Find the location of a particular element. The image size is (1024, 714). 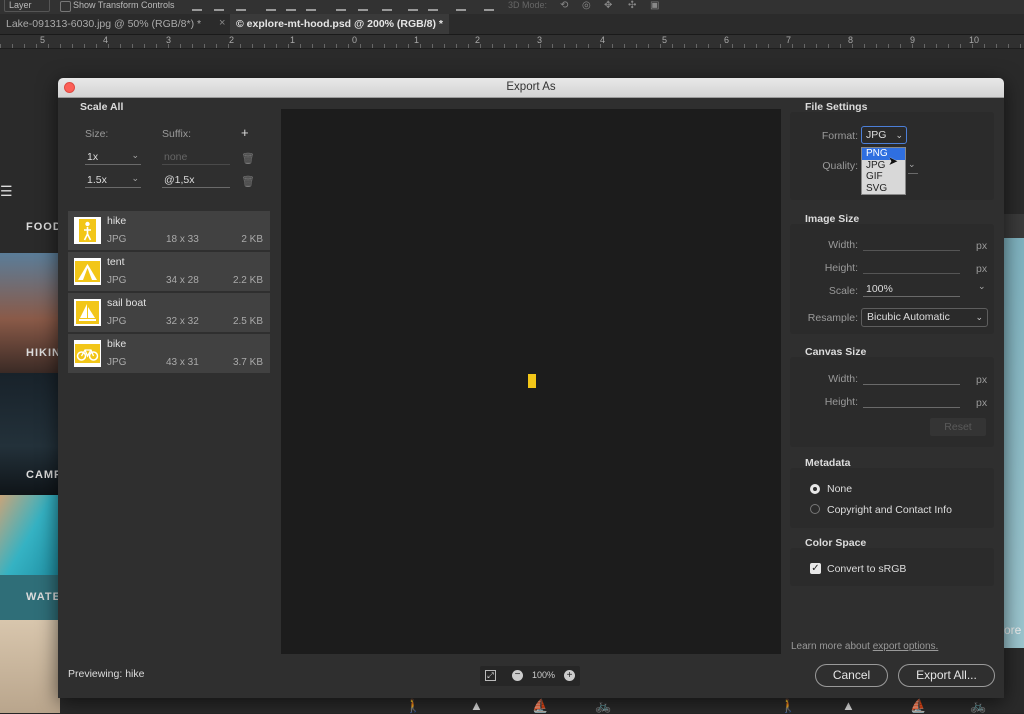

format-option-png: PNG is located at coordinates (883, 154).